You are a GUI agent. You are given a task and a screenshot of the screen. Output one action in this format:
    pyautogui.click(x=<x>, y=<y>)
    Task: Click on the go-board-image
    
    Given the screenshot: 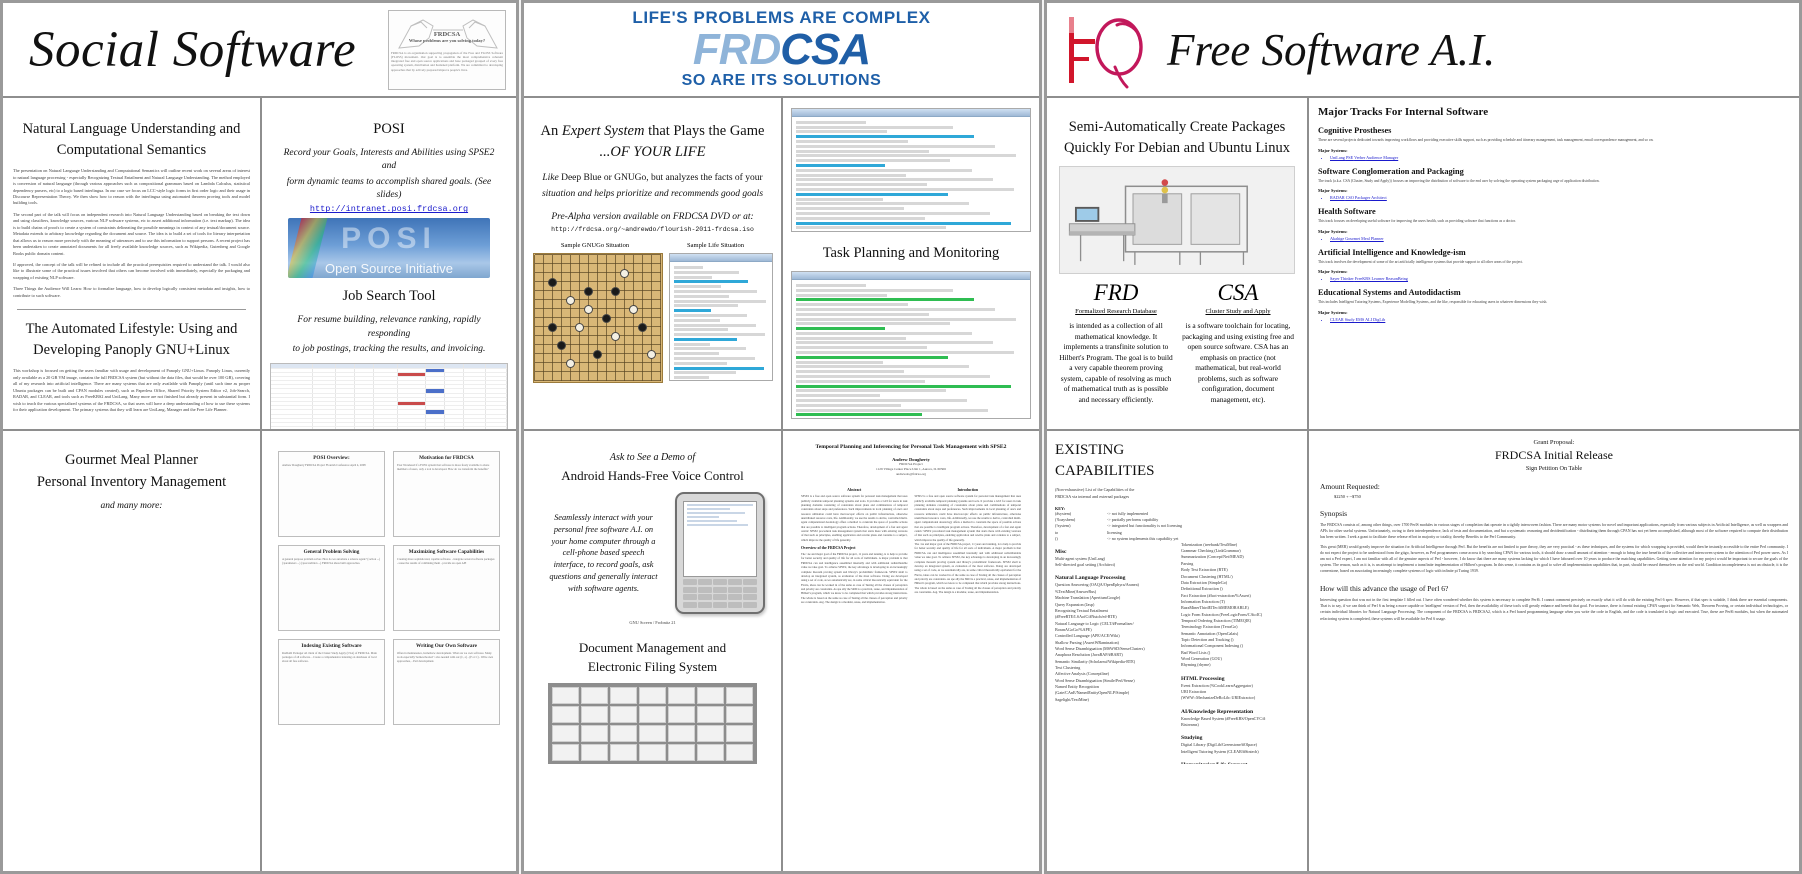 What is the action you would take?
    pyautogui.click(x=597, y=318)
    